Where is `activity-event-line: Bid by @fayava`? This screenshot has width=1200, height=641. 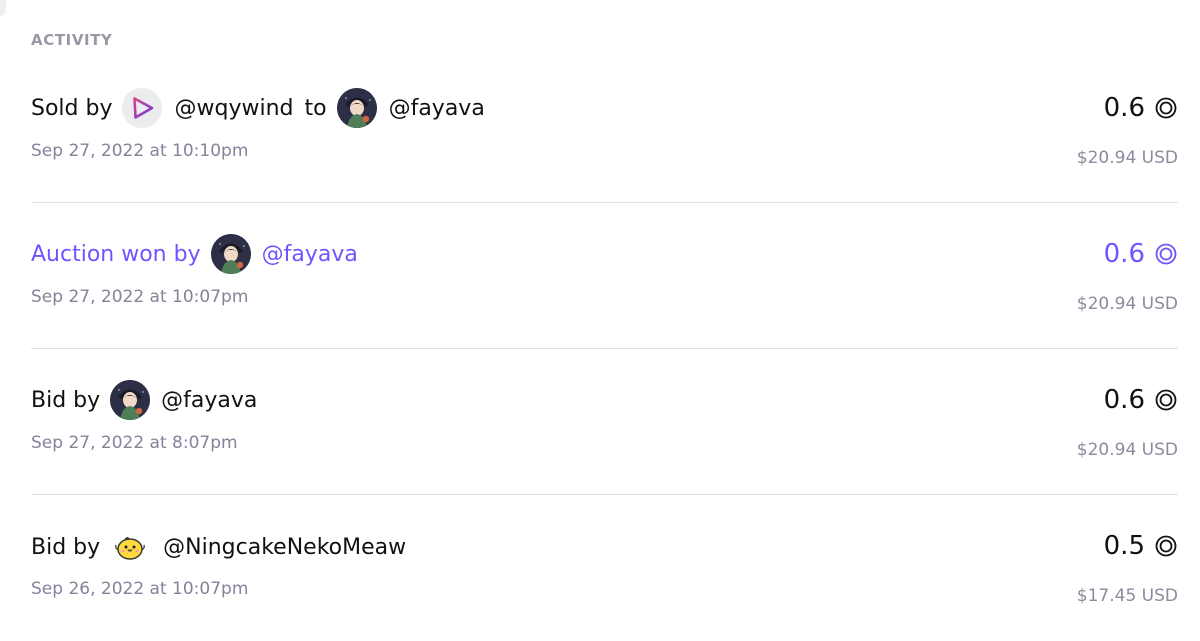 activity-event-line: Bid by @fayava is located at coordinates (144, 400).